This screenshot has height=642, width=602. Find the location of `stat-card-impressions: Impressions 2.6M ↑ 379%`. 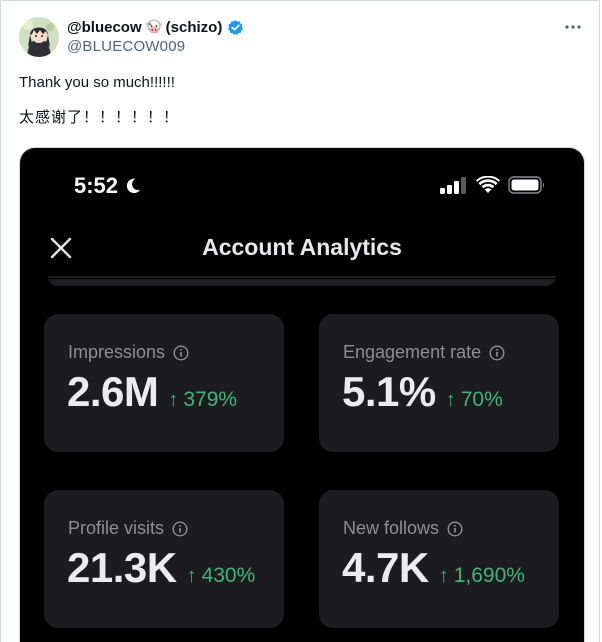

stat-card-impressions: Impressions 2.6M ↑ 379% is located at coordinates (164, 383).